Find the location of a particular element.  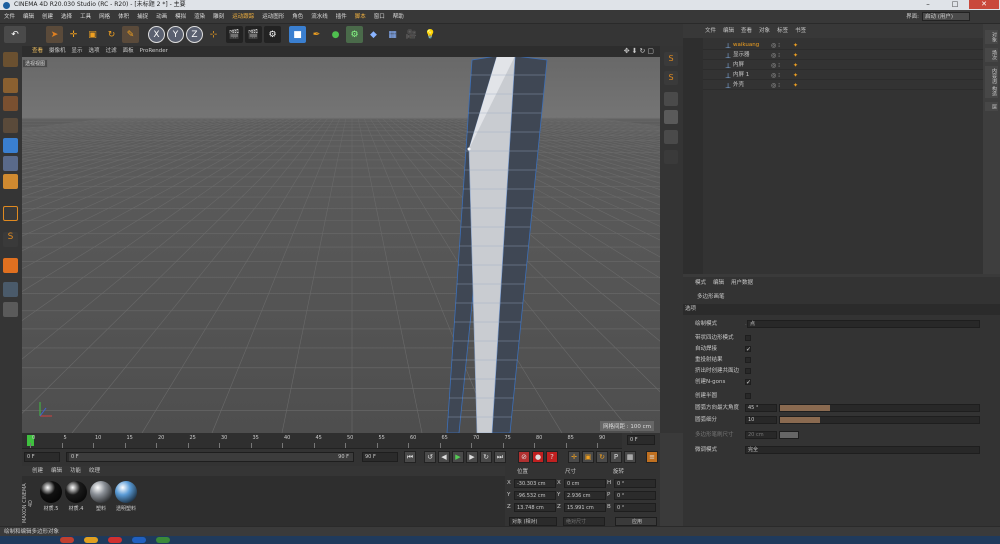

select-icon: ➤ is located at coordinates (54, 34).